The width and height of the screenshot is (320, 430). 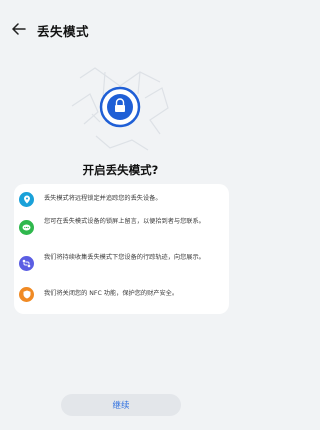 What do you see at coordinates (26, 199) in the screenshot?
I see `location-pin-icon` at bounding box center [26, 199].